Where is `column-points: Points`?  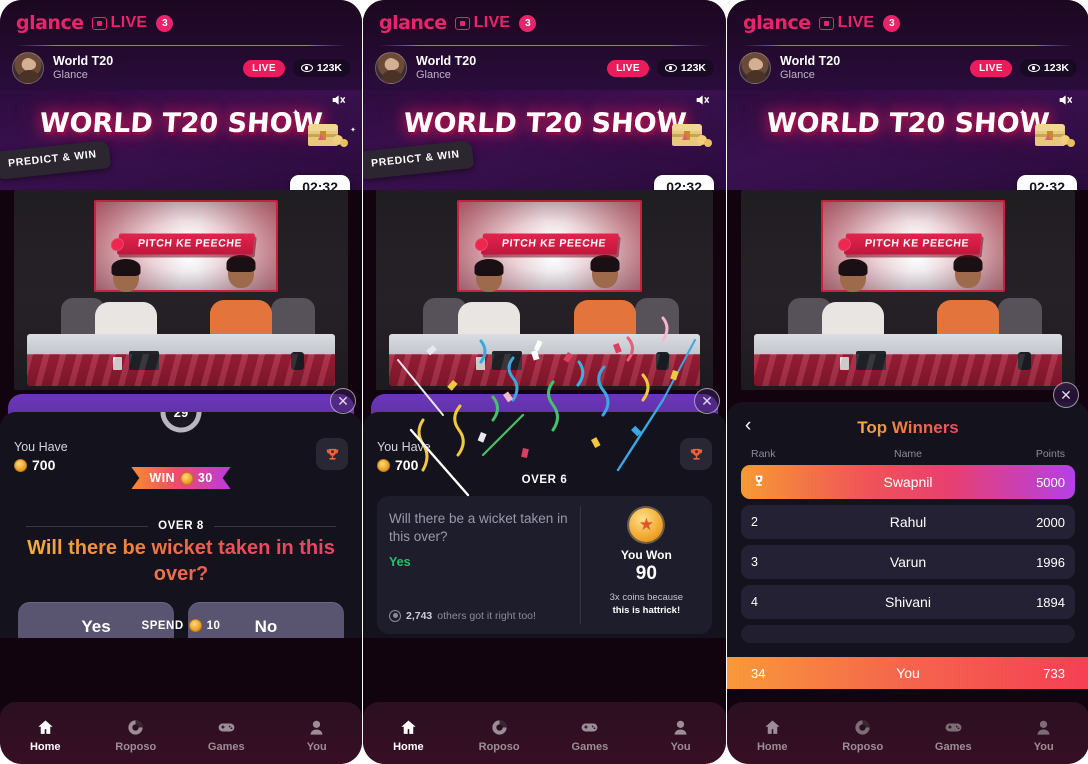
column-points: Points is located at coordinates (1050, 454).